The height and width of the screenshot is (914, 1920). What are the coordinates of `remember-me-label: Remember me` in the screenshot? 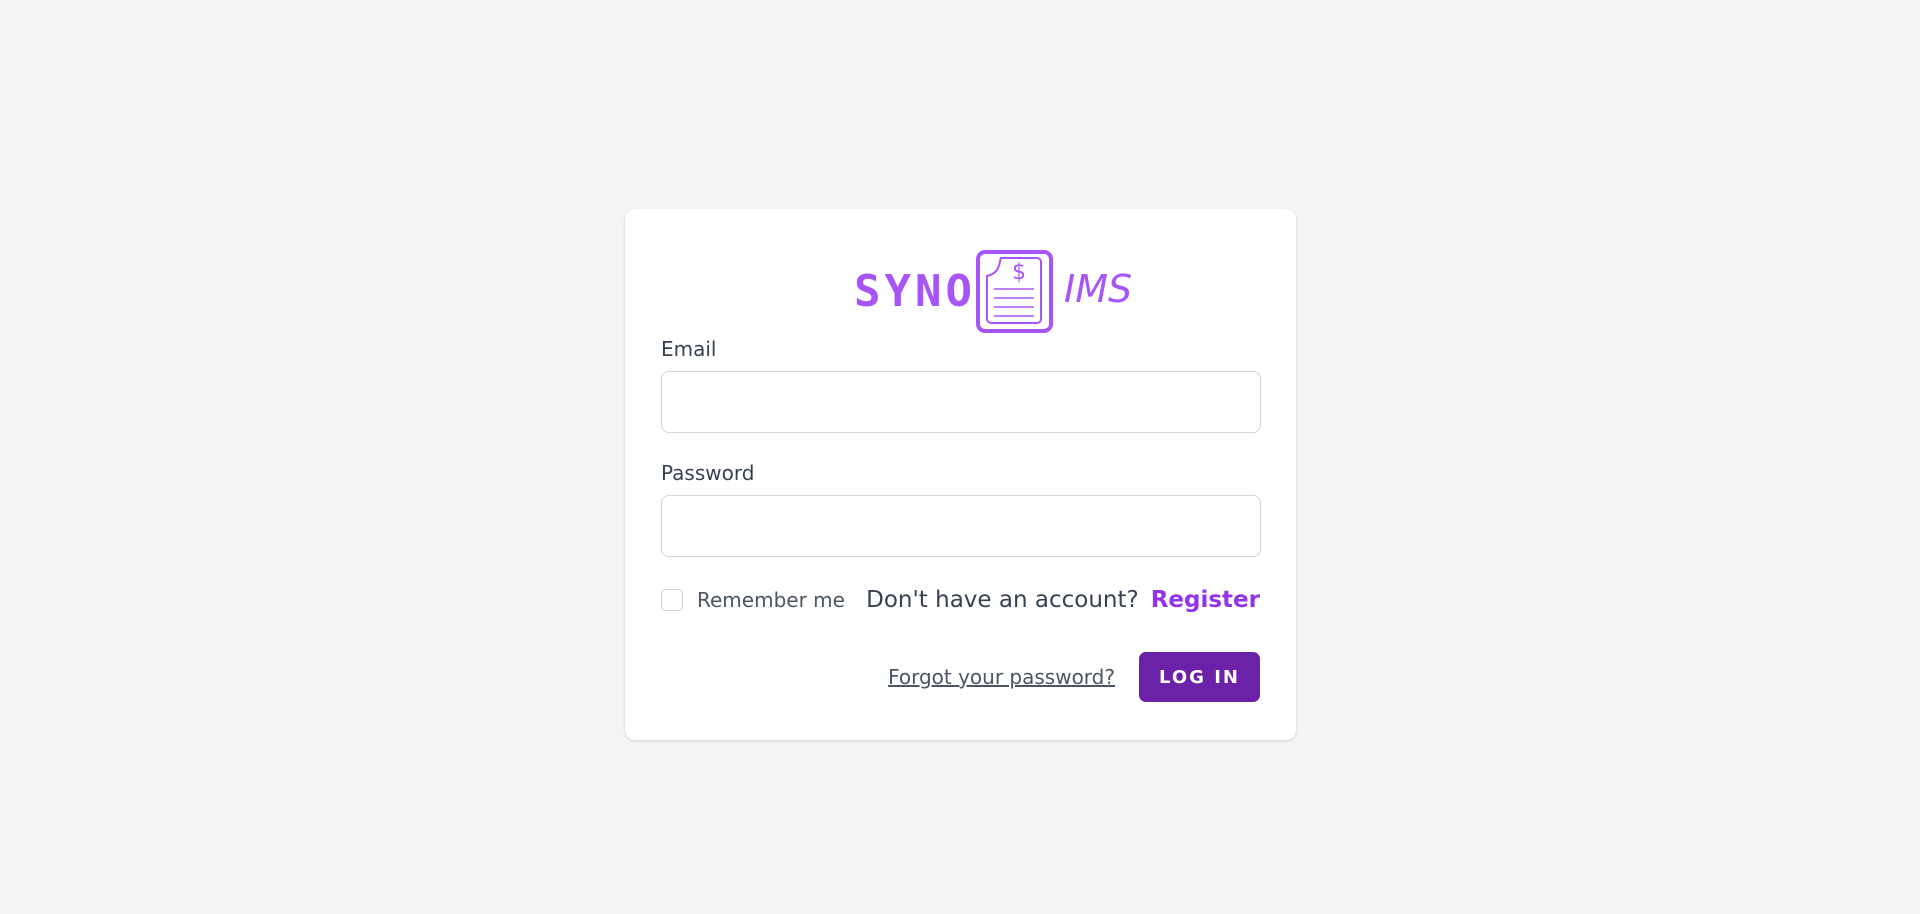 It's located at (771, 600).